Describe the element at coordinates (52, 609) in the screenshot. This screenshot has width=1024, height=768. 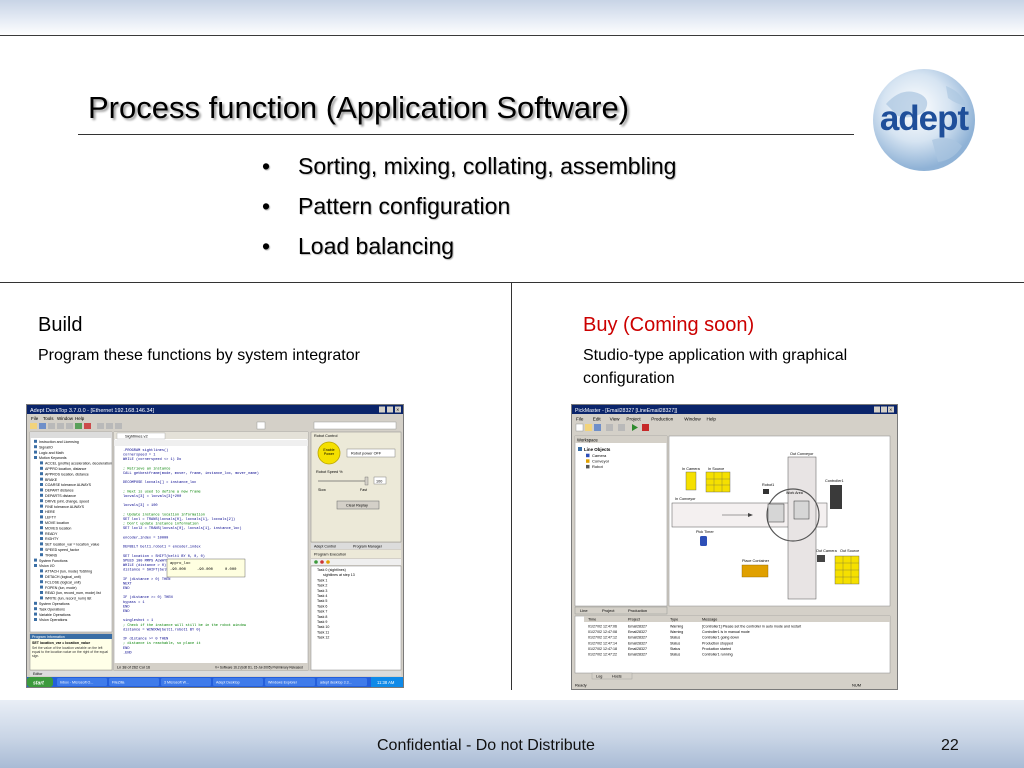
I see `tree-item: Task Operations` at that location.